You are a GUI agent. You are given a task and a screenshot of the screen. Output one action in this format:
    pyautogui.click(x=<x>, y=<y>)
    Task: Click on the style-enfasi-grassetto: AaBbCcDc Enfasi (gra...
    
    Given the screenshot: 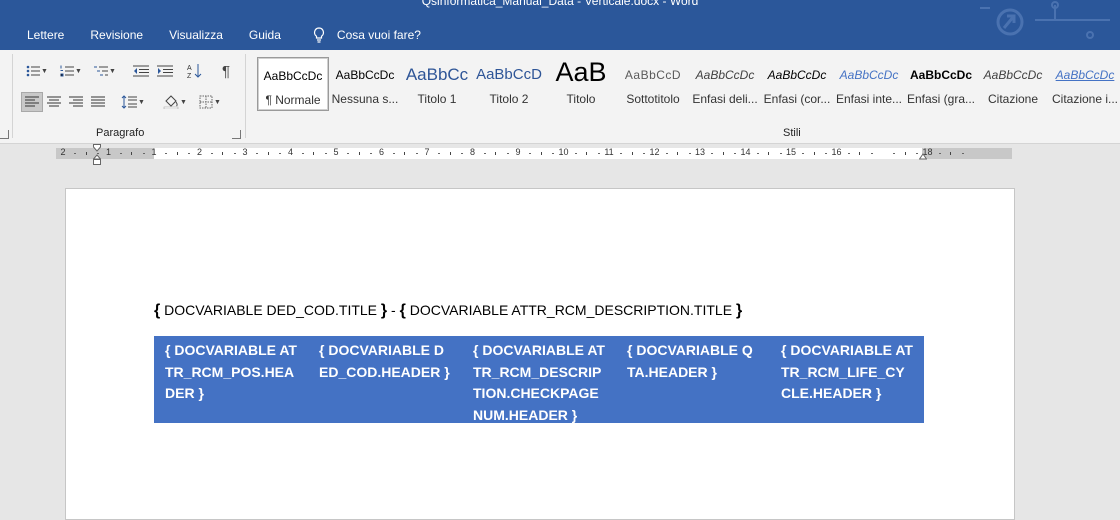 What is the action you would take?
    pyautogui.click(x=941, y=84)
    